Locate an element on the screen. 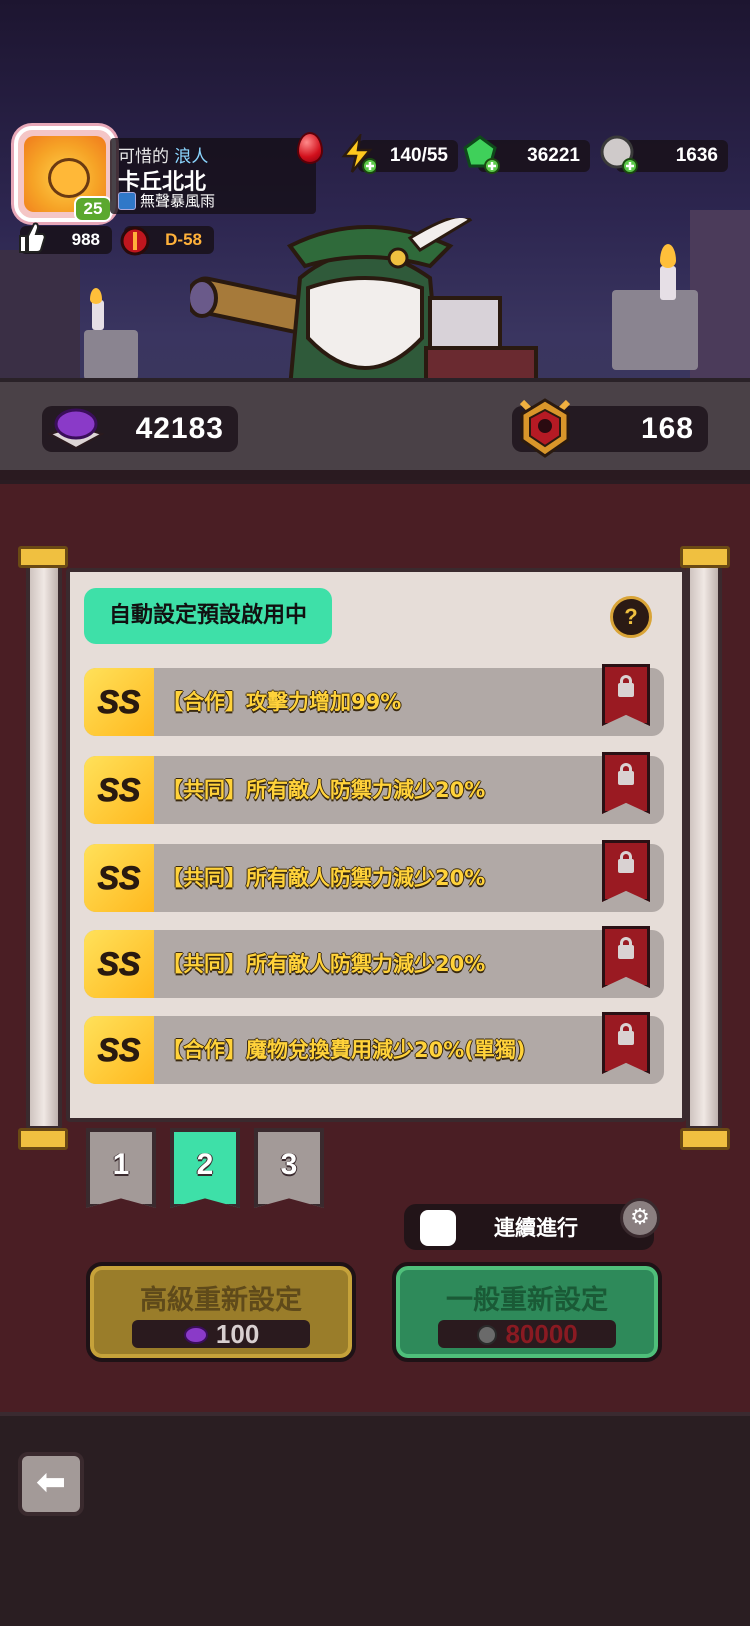  option-row-5: SS 【合作】魔物兌換費用減少20%(單獨) is located at coordinates (374, 1050).